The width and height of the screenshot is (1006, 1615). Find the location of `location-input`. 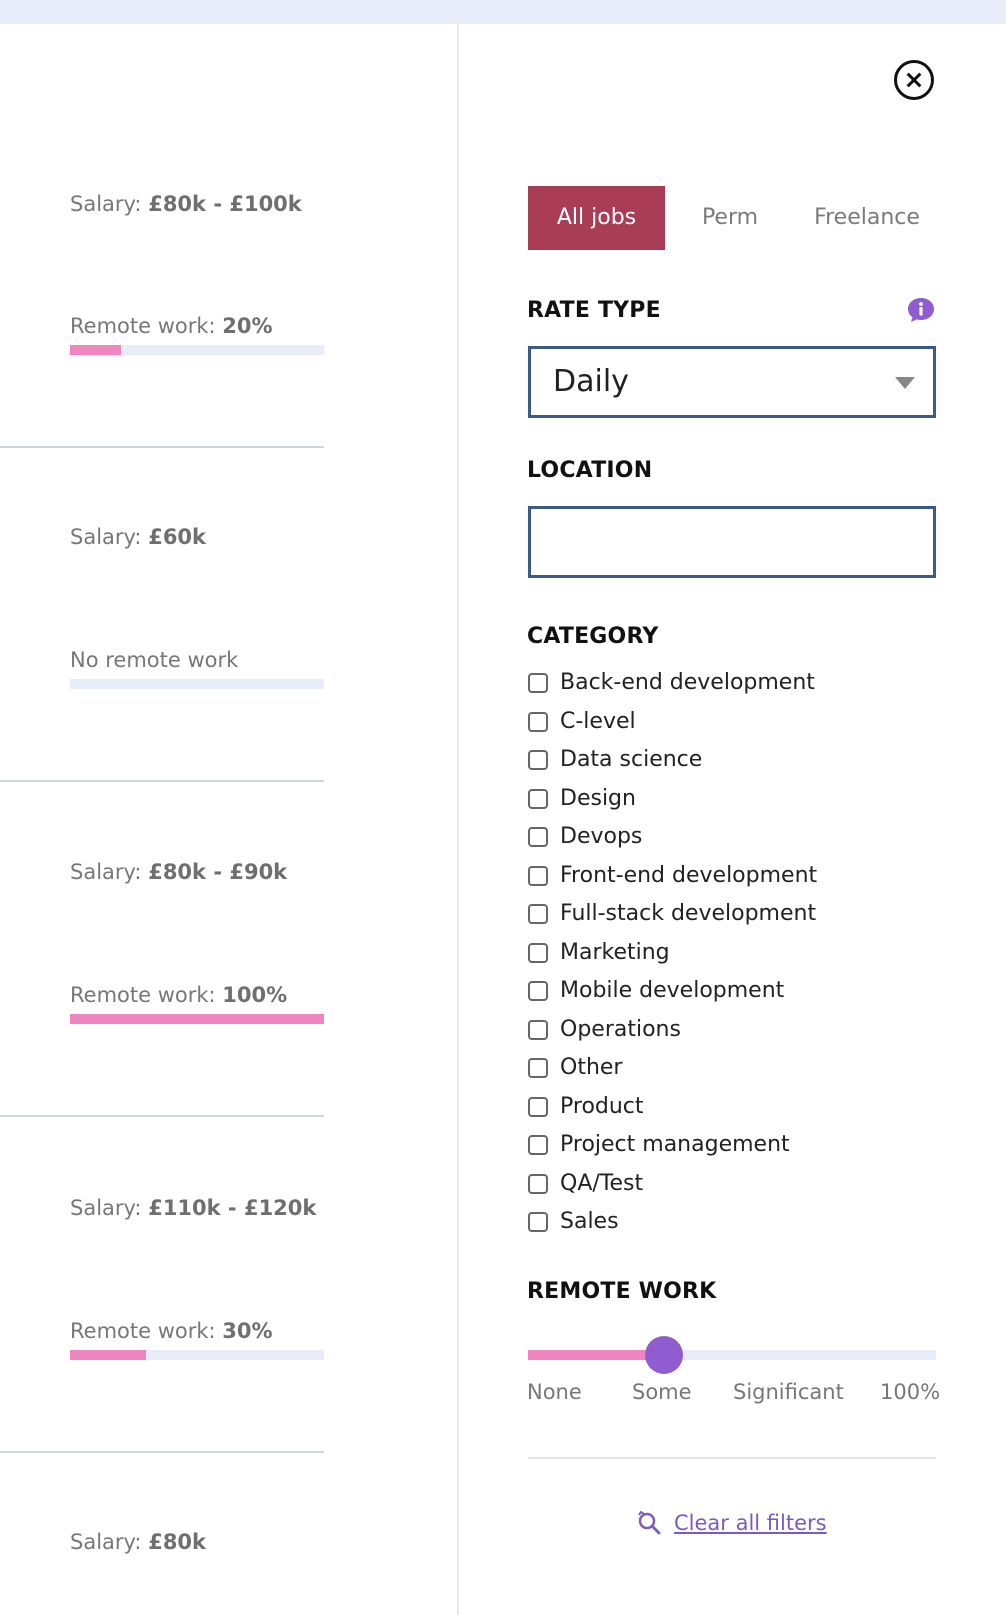

location-input is located at coordinates (732, 542).